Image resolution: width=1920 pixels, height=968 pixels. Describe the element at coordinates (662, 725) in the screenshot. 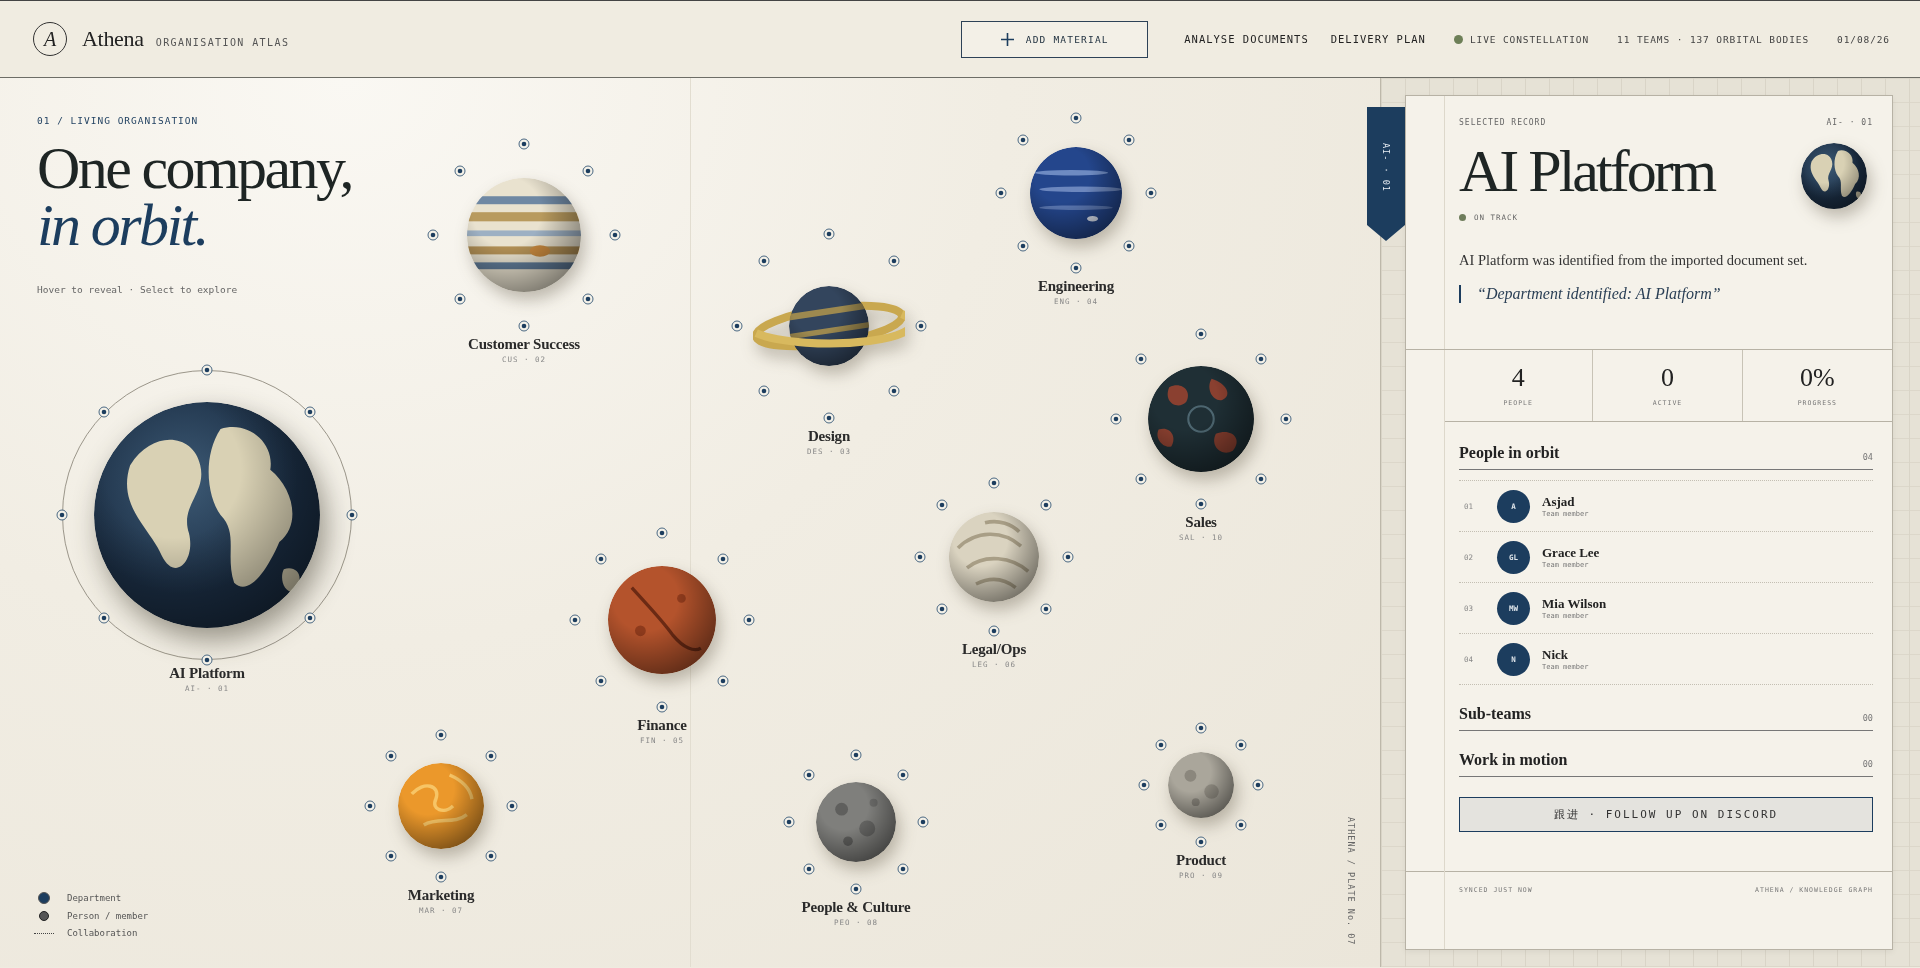

I see `planet-name: Finance` at that location.